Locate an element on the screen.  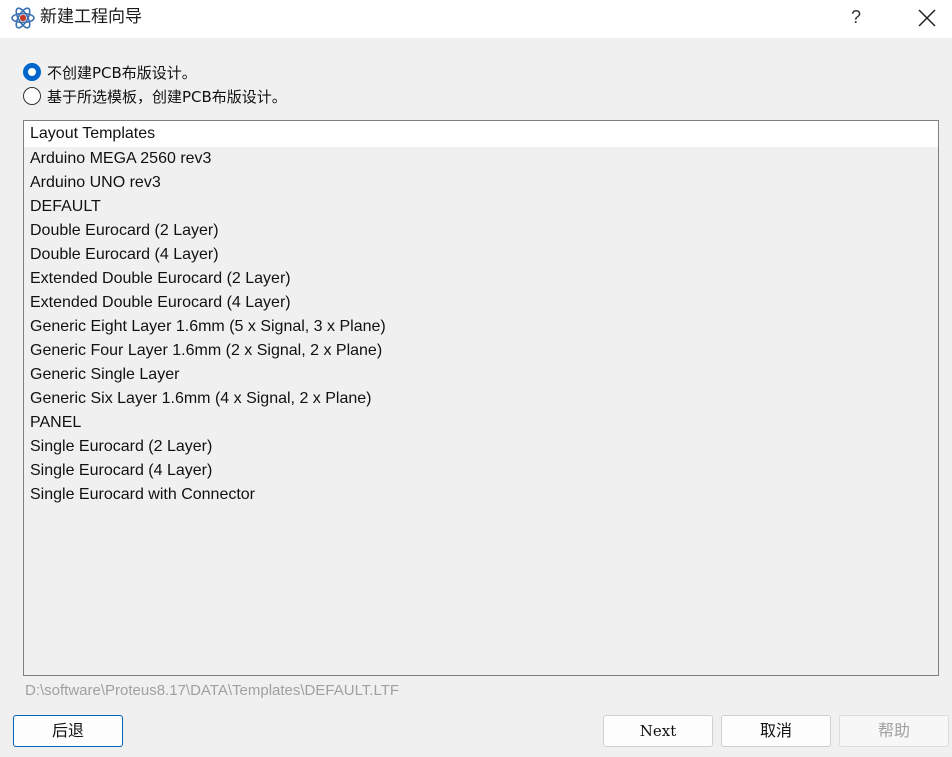
list-item: Generic Single Layer is located at coordinates (481, 375).